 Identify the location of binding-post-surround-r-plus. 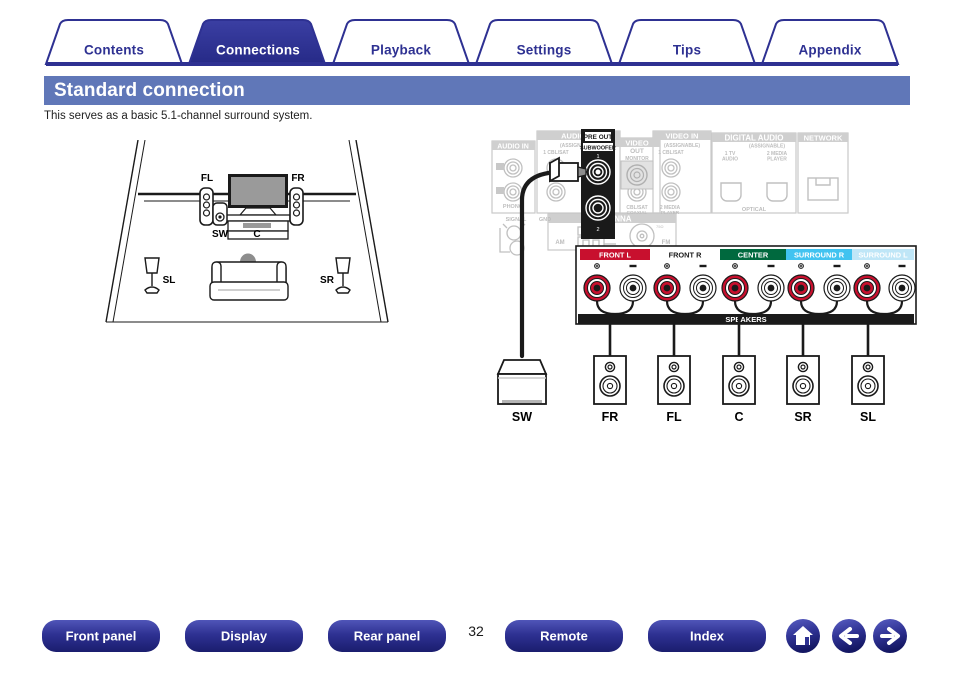
(801, 288).